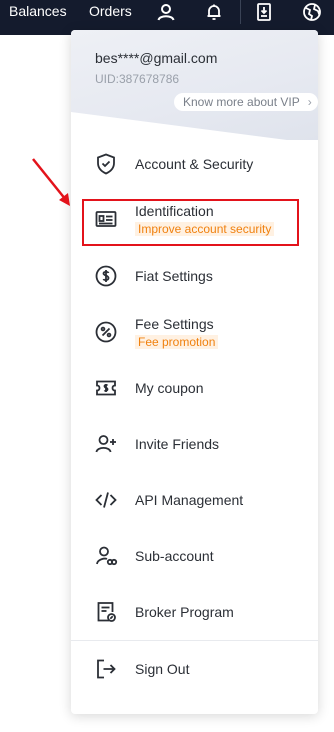  I want to click on sign-out-button: Sign Out, so click(194, 669).